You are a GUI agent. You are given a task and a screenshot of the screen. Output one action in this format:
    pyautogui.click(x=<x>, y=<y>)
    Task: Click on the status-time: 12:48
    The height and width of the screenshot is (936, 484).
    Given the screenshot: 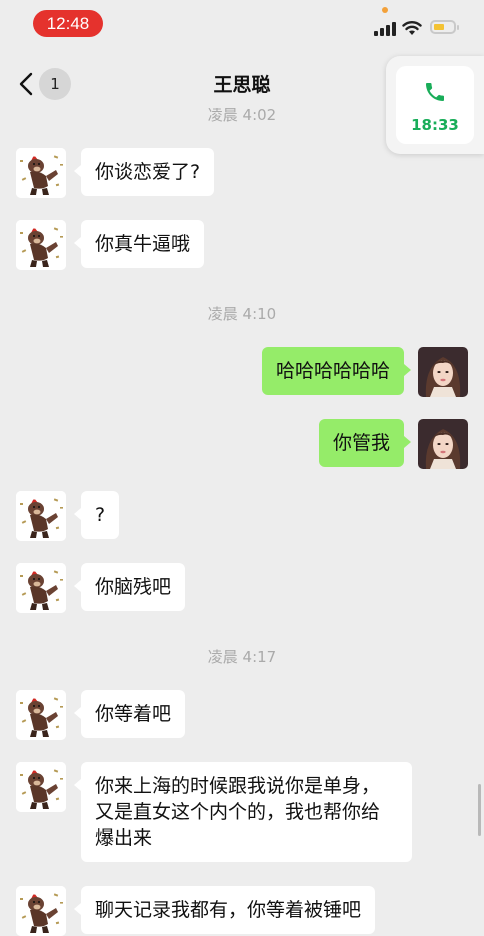 What is the action you would take?
    pyautogui.click(x=68, y=23)
    